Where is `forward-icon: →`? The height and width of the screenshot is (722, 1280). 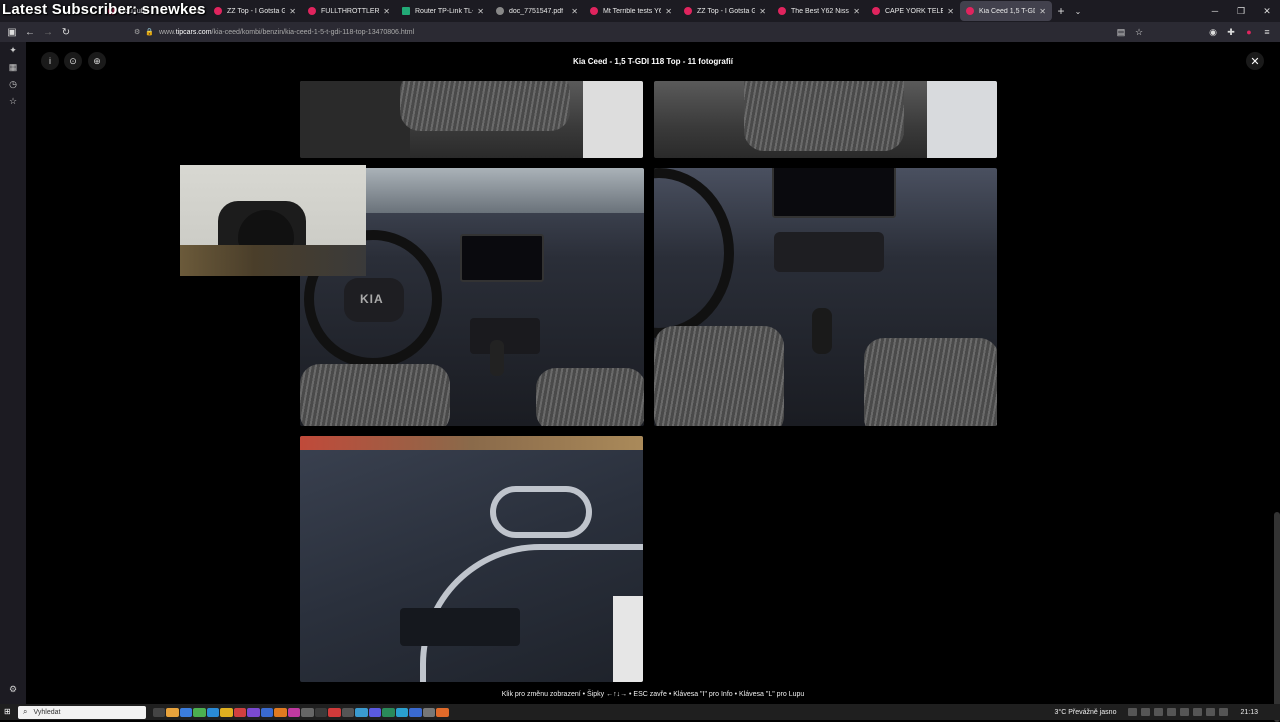 forward-icon: → is located at coordinates (48, 32).